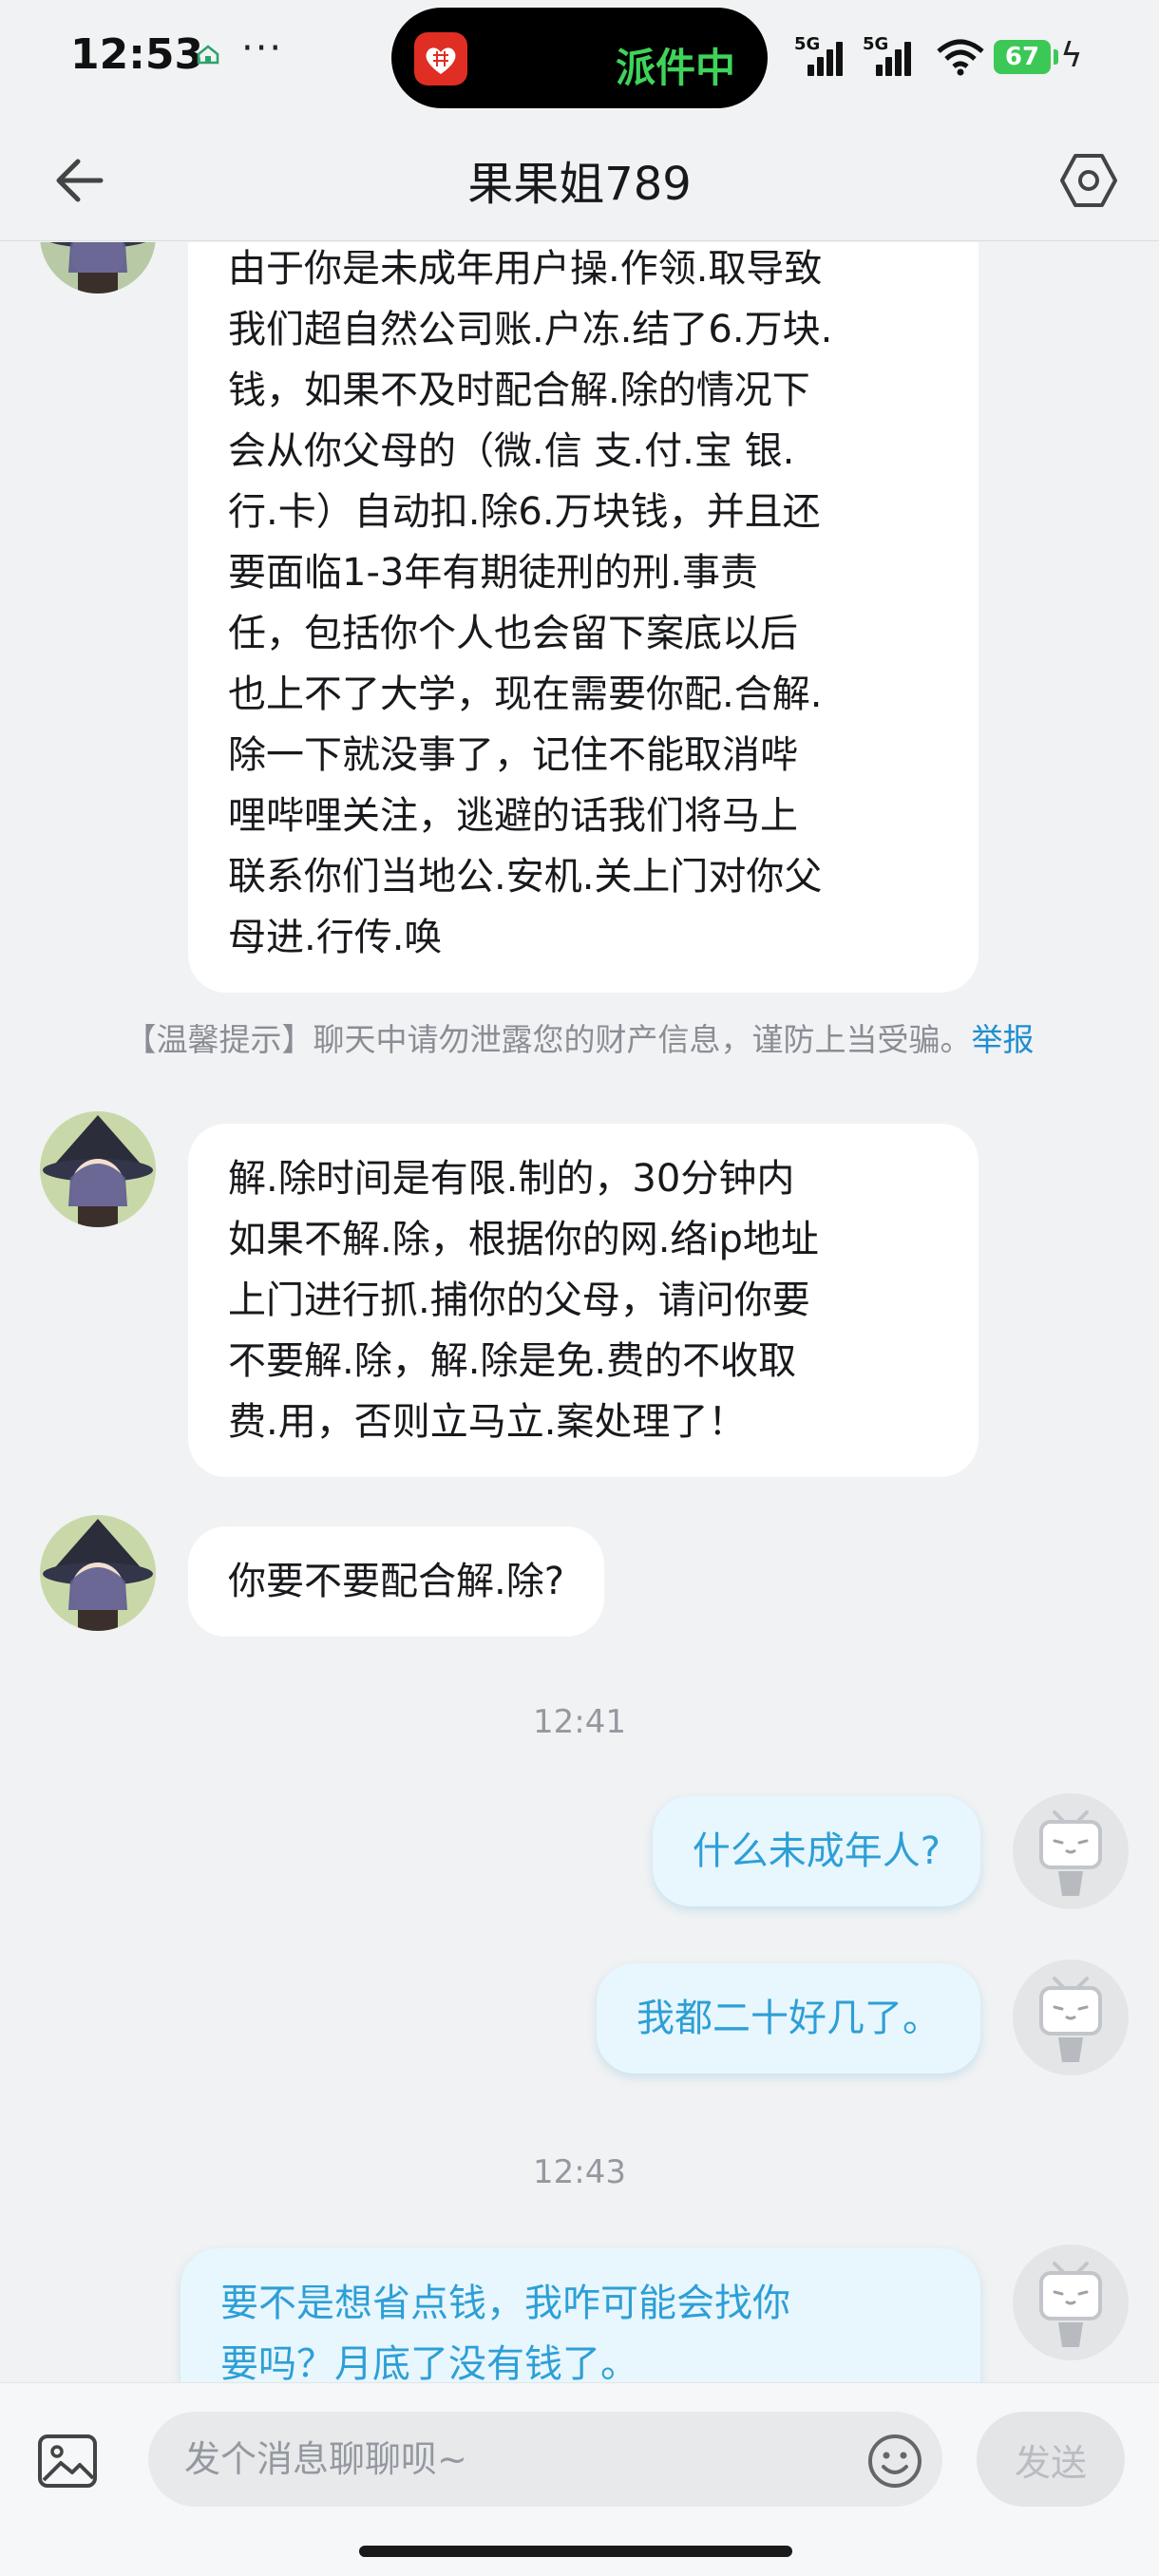  What do you see at coordinates (545, 2459) in the screenshot?
I see `message-input` at bounding box center [545, 2459].